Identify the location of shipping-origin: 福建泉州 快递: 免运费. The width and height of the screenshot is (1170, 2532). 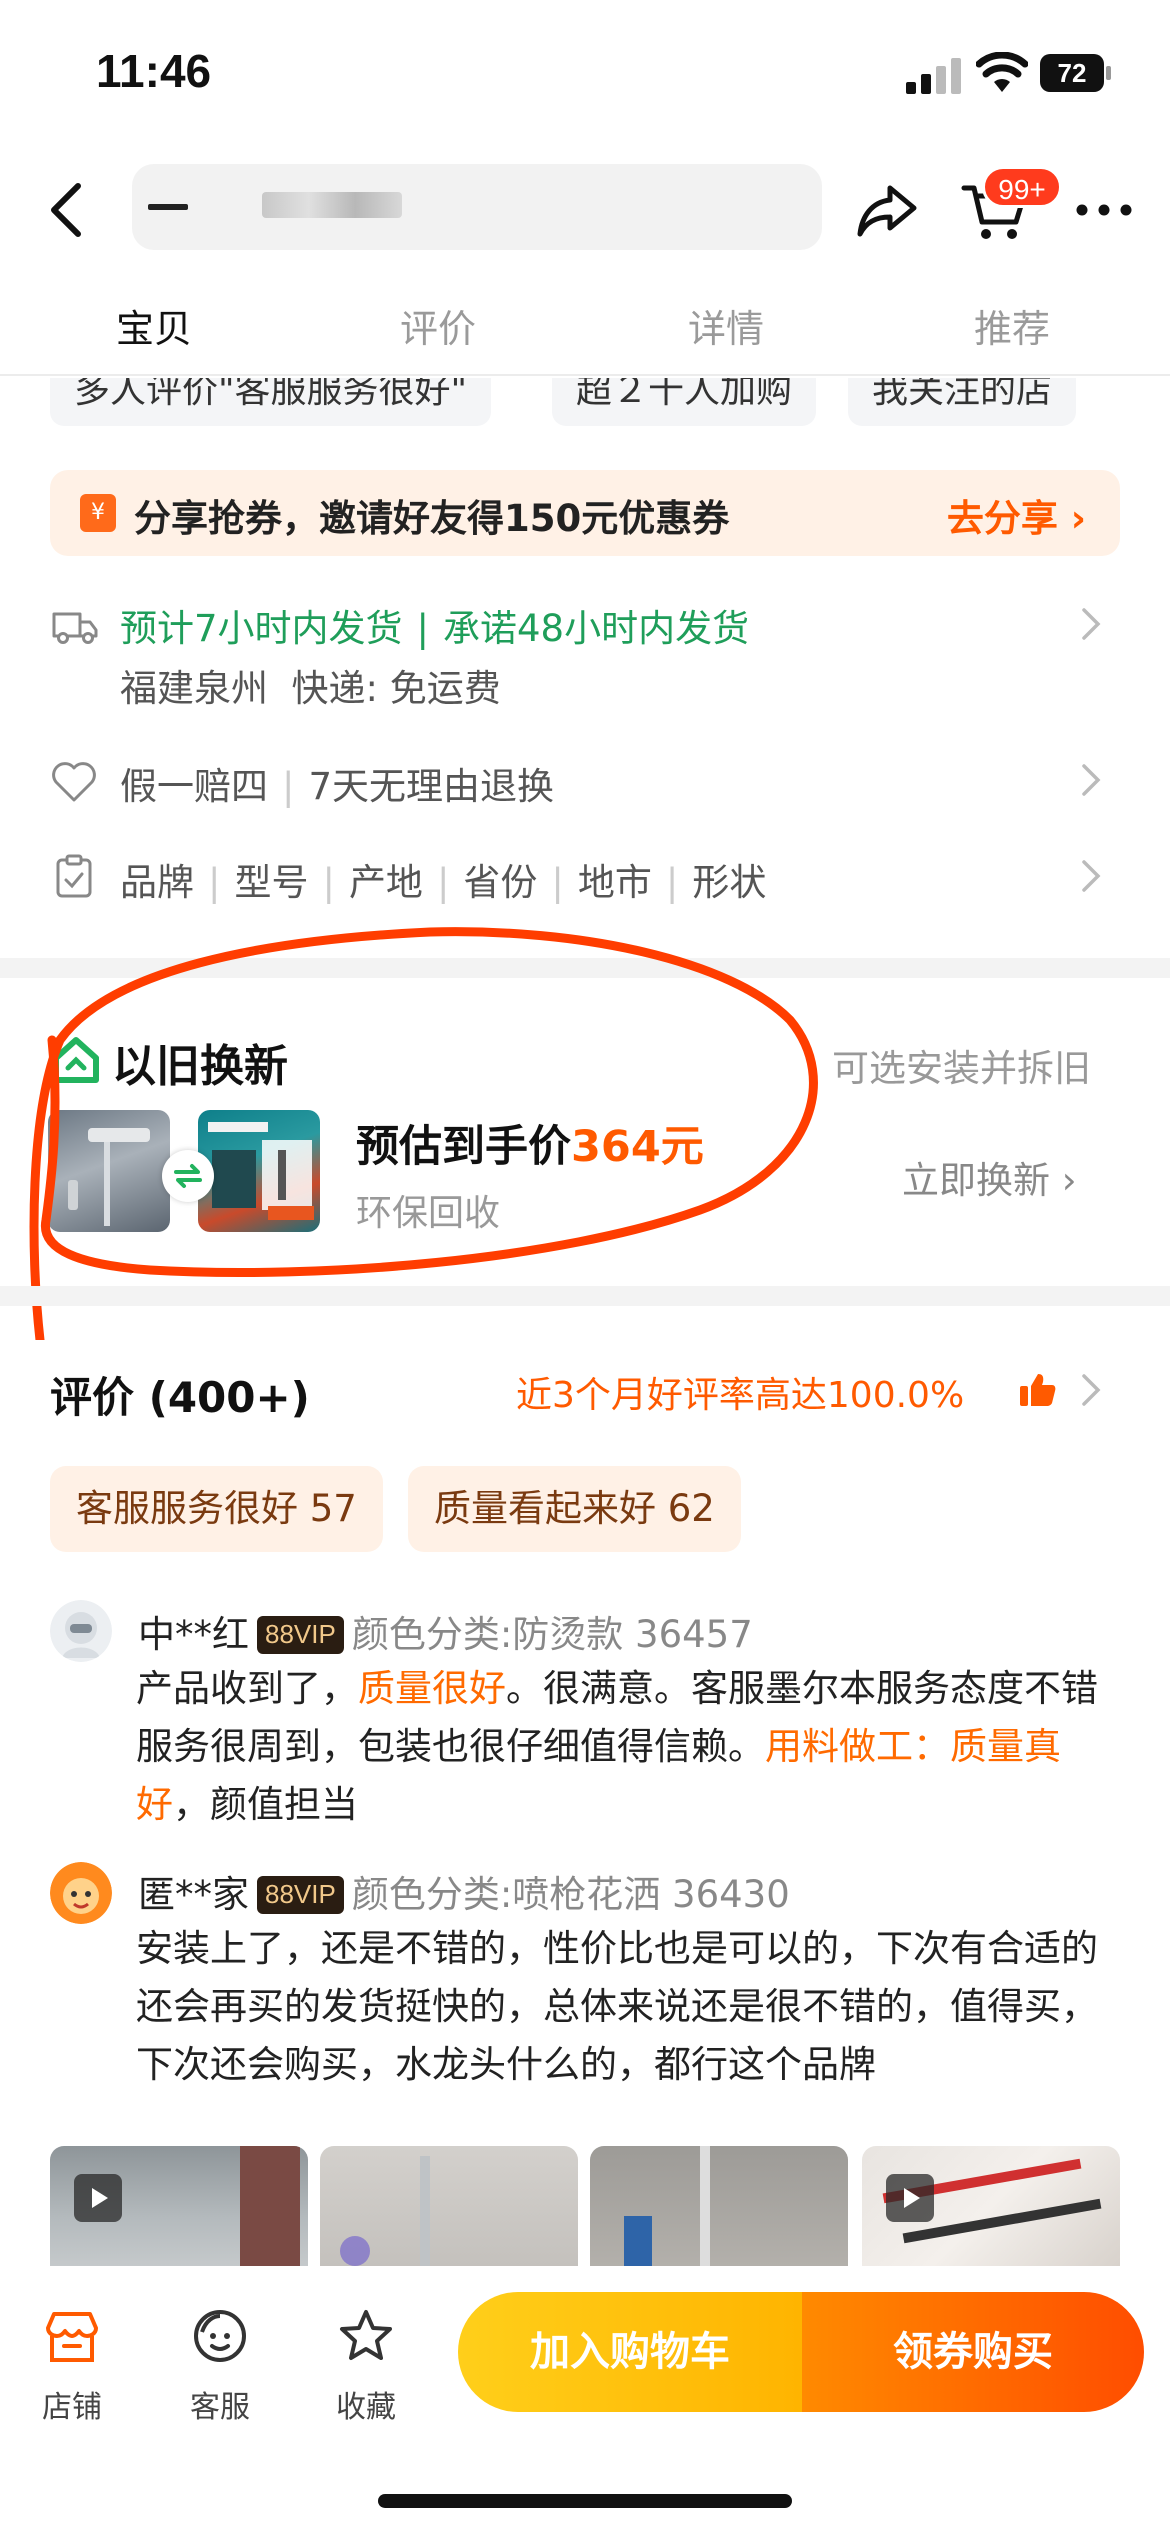
(310, 688).